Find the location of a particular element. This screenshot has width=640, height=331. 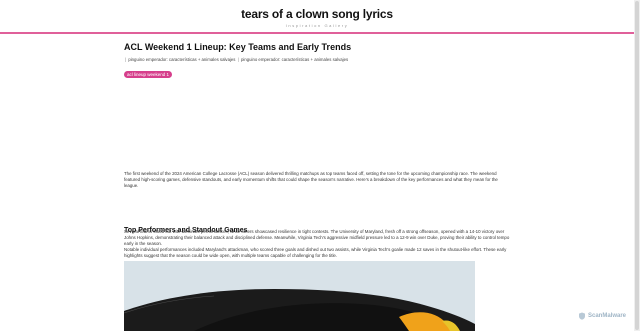

watermark-text: ScanMalware is located at coordinates (607, 316).